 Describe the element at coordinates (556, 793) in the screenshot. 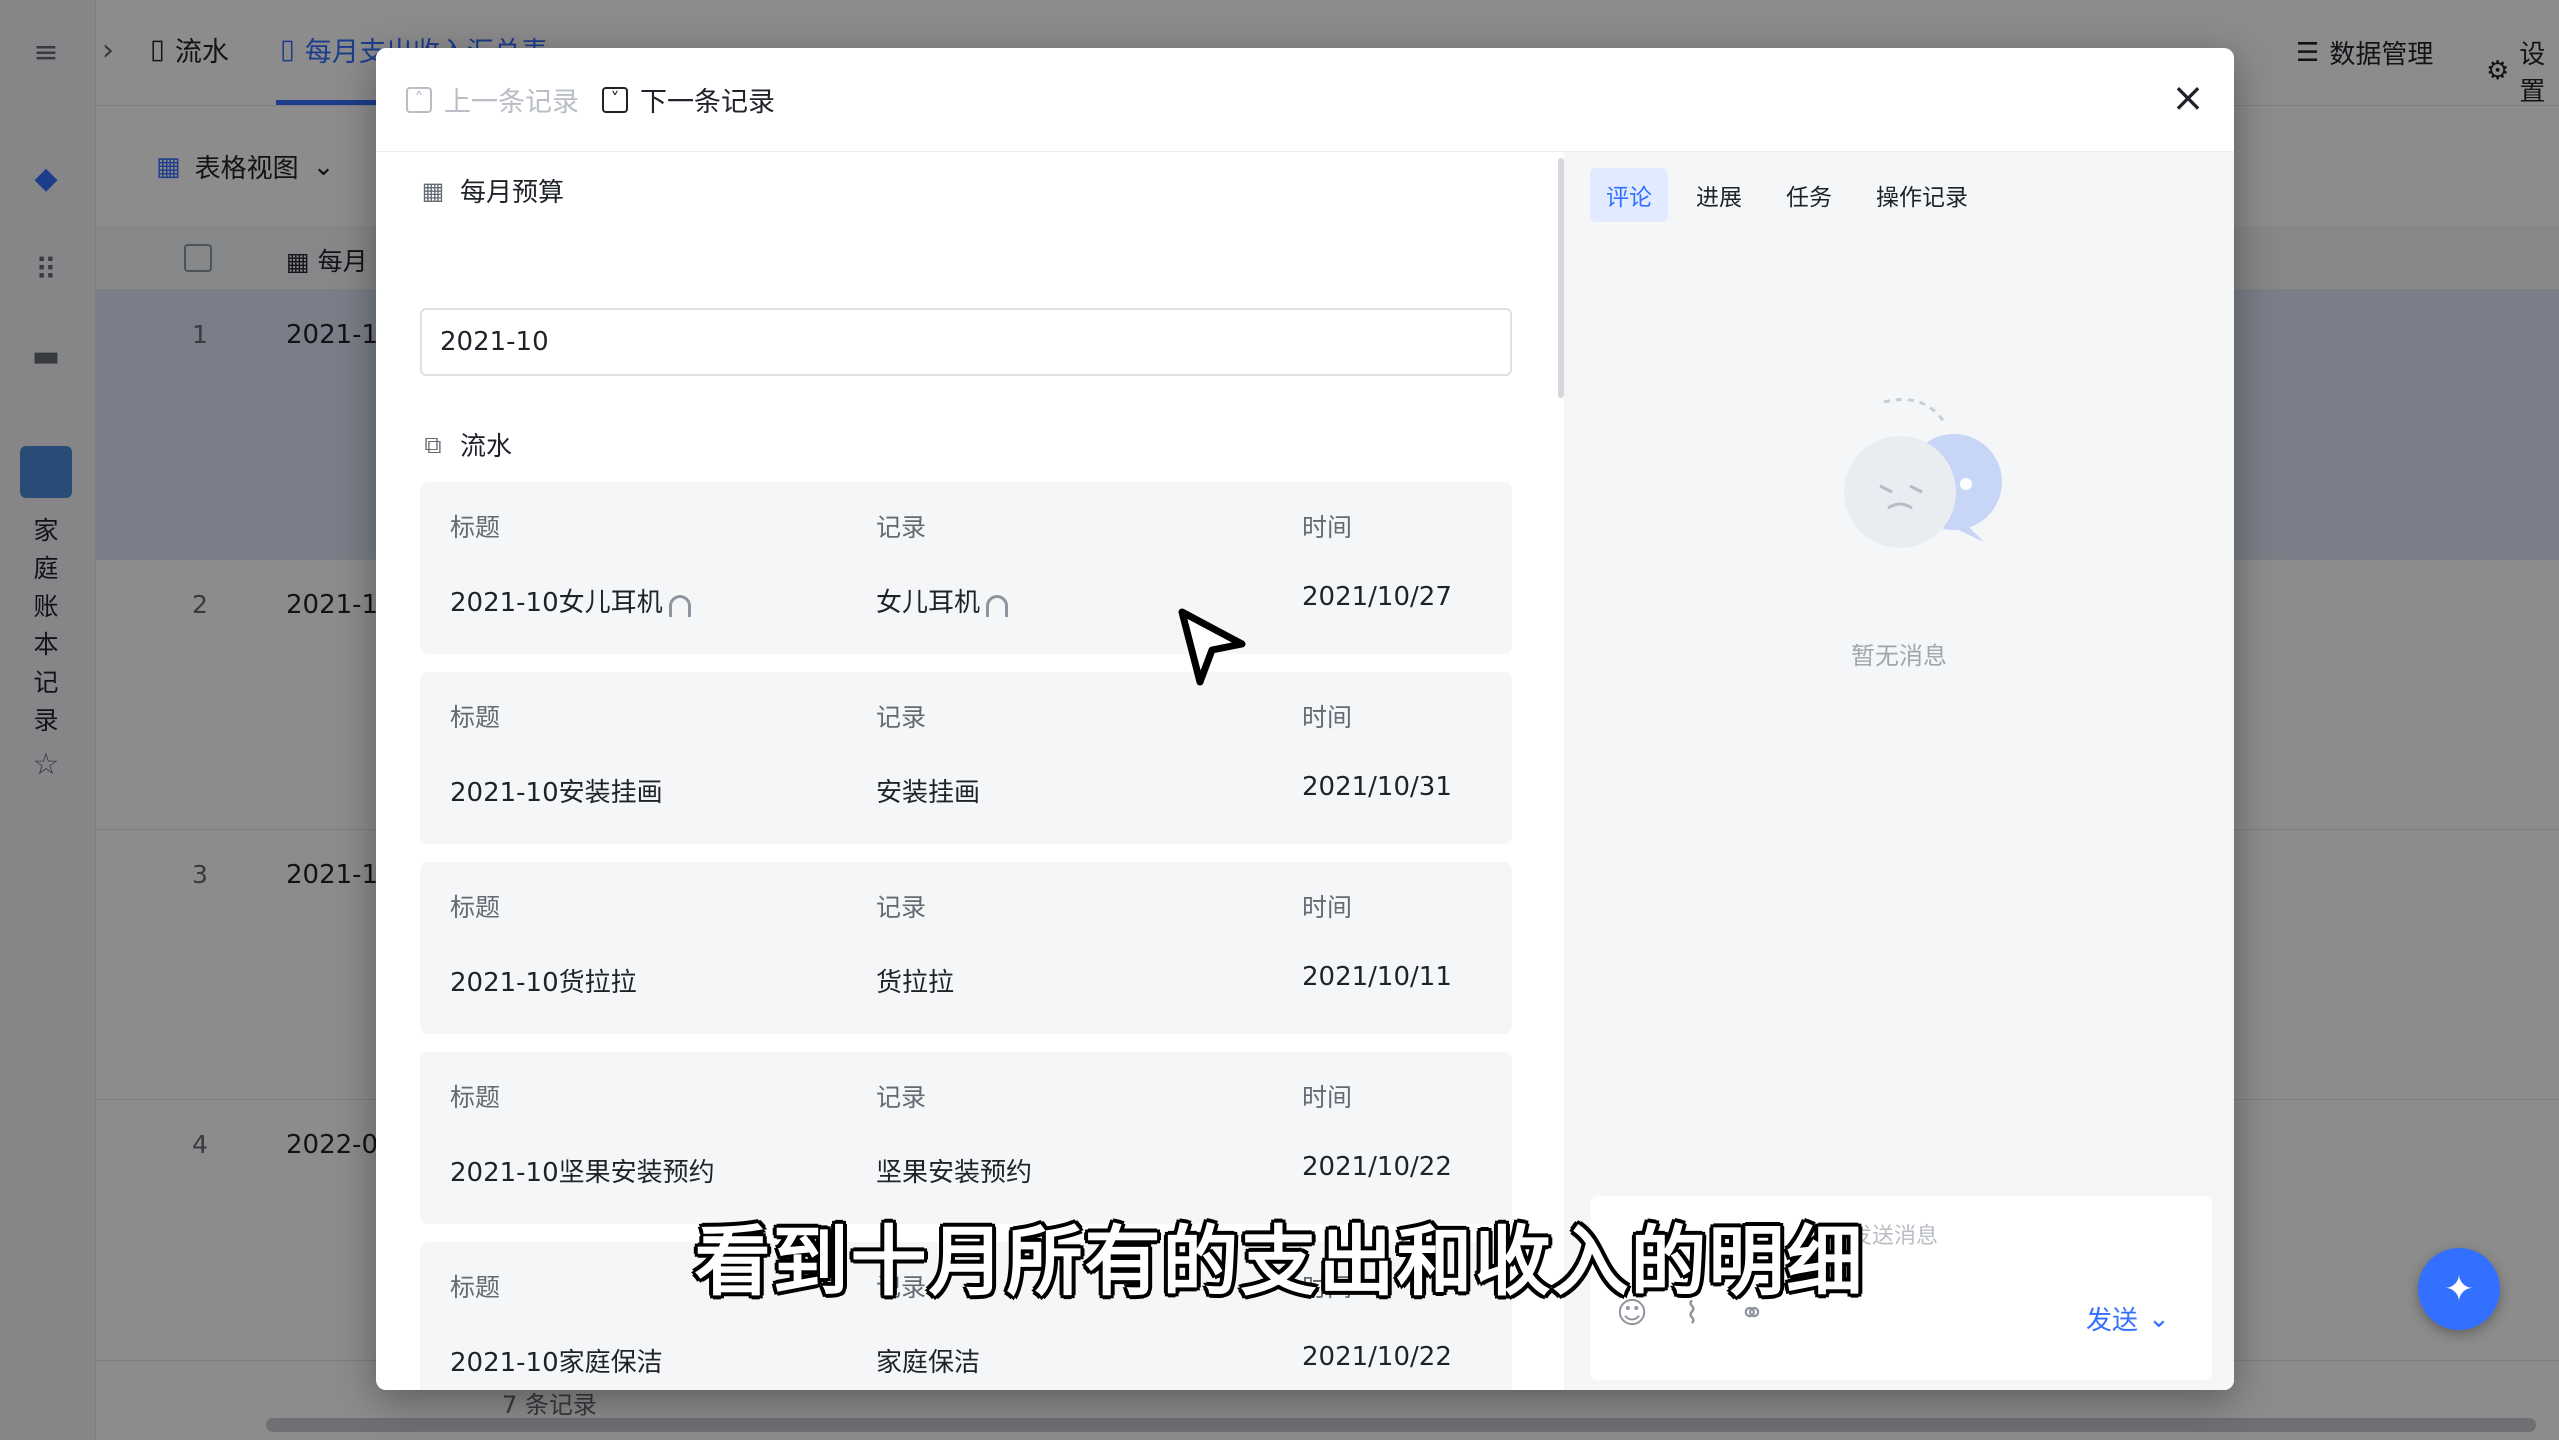

I see `card-title: 2021-10安装挂画` at that location.